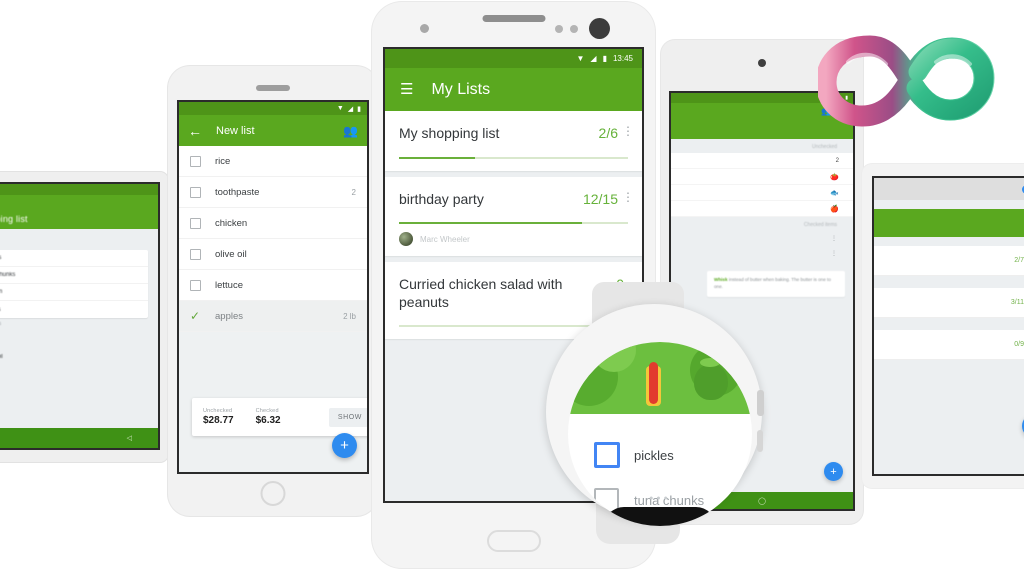 The image size is (1024, 576). I want to click on nav-bar: ◁, so click(79, 438).